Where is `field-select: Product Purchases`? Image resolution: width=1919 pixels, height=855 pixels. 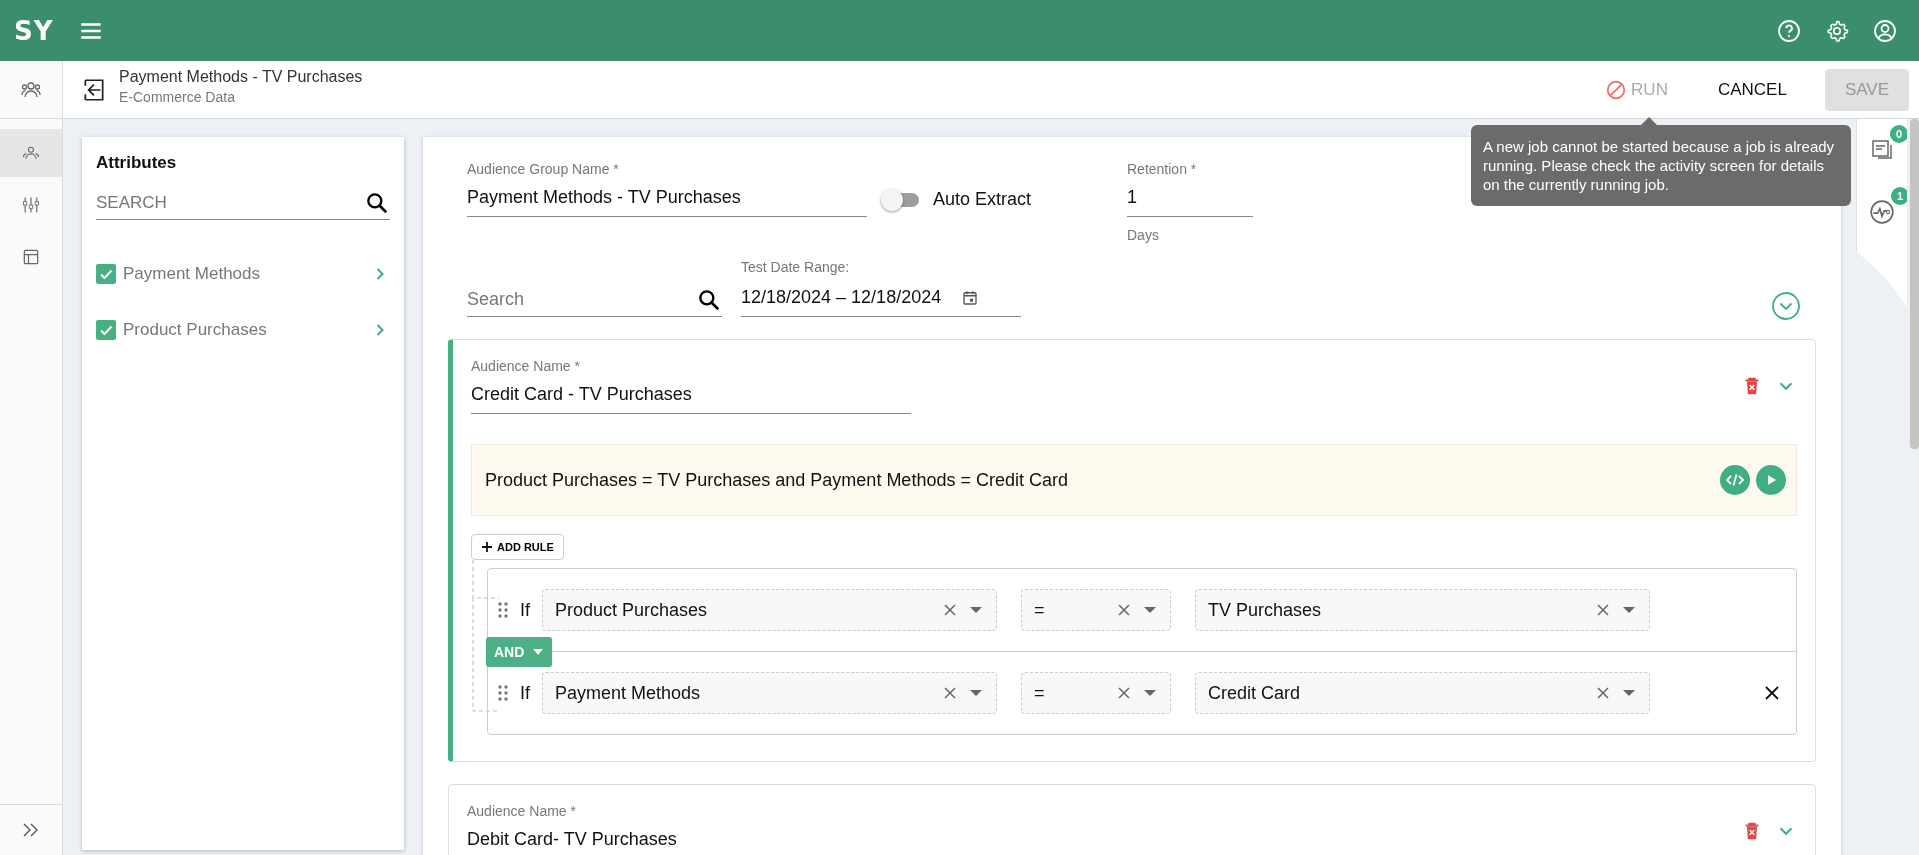
field-select: Product Purchases is located at coordinates (769, 610).